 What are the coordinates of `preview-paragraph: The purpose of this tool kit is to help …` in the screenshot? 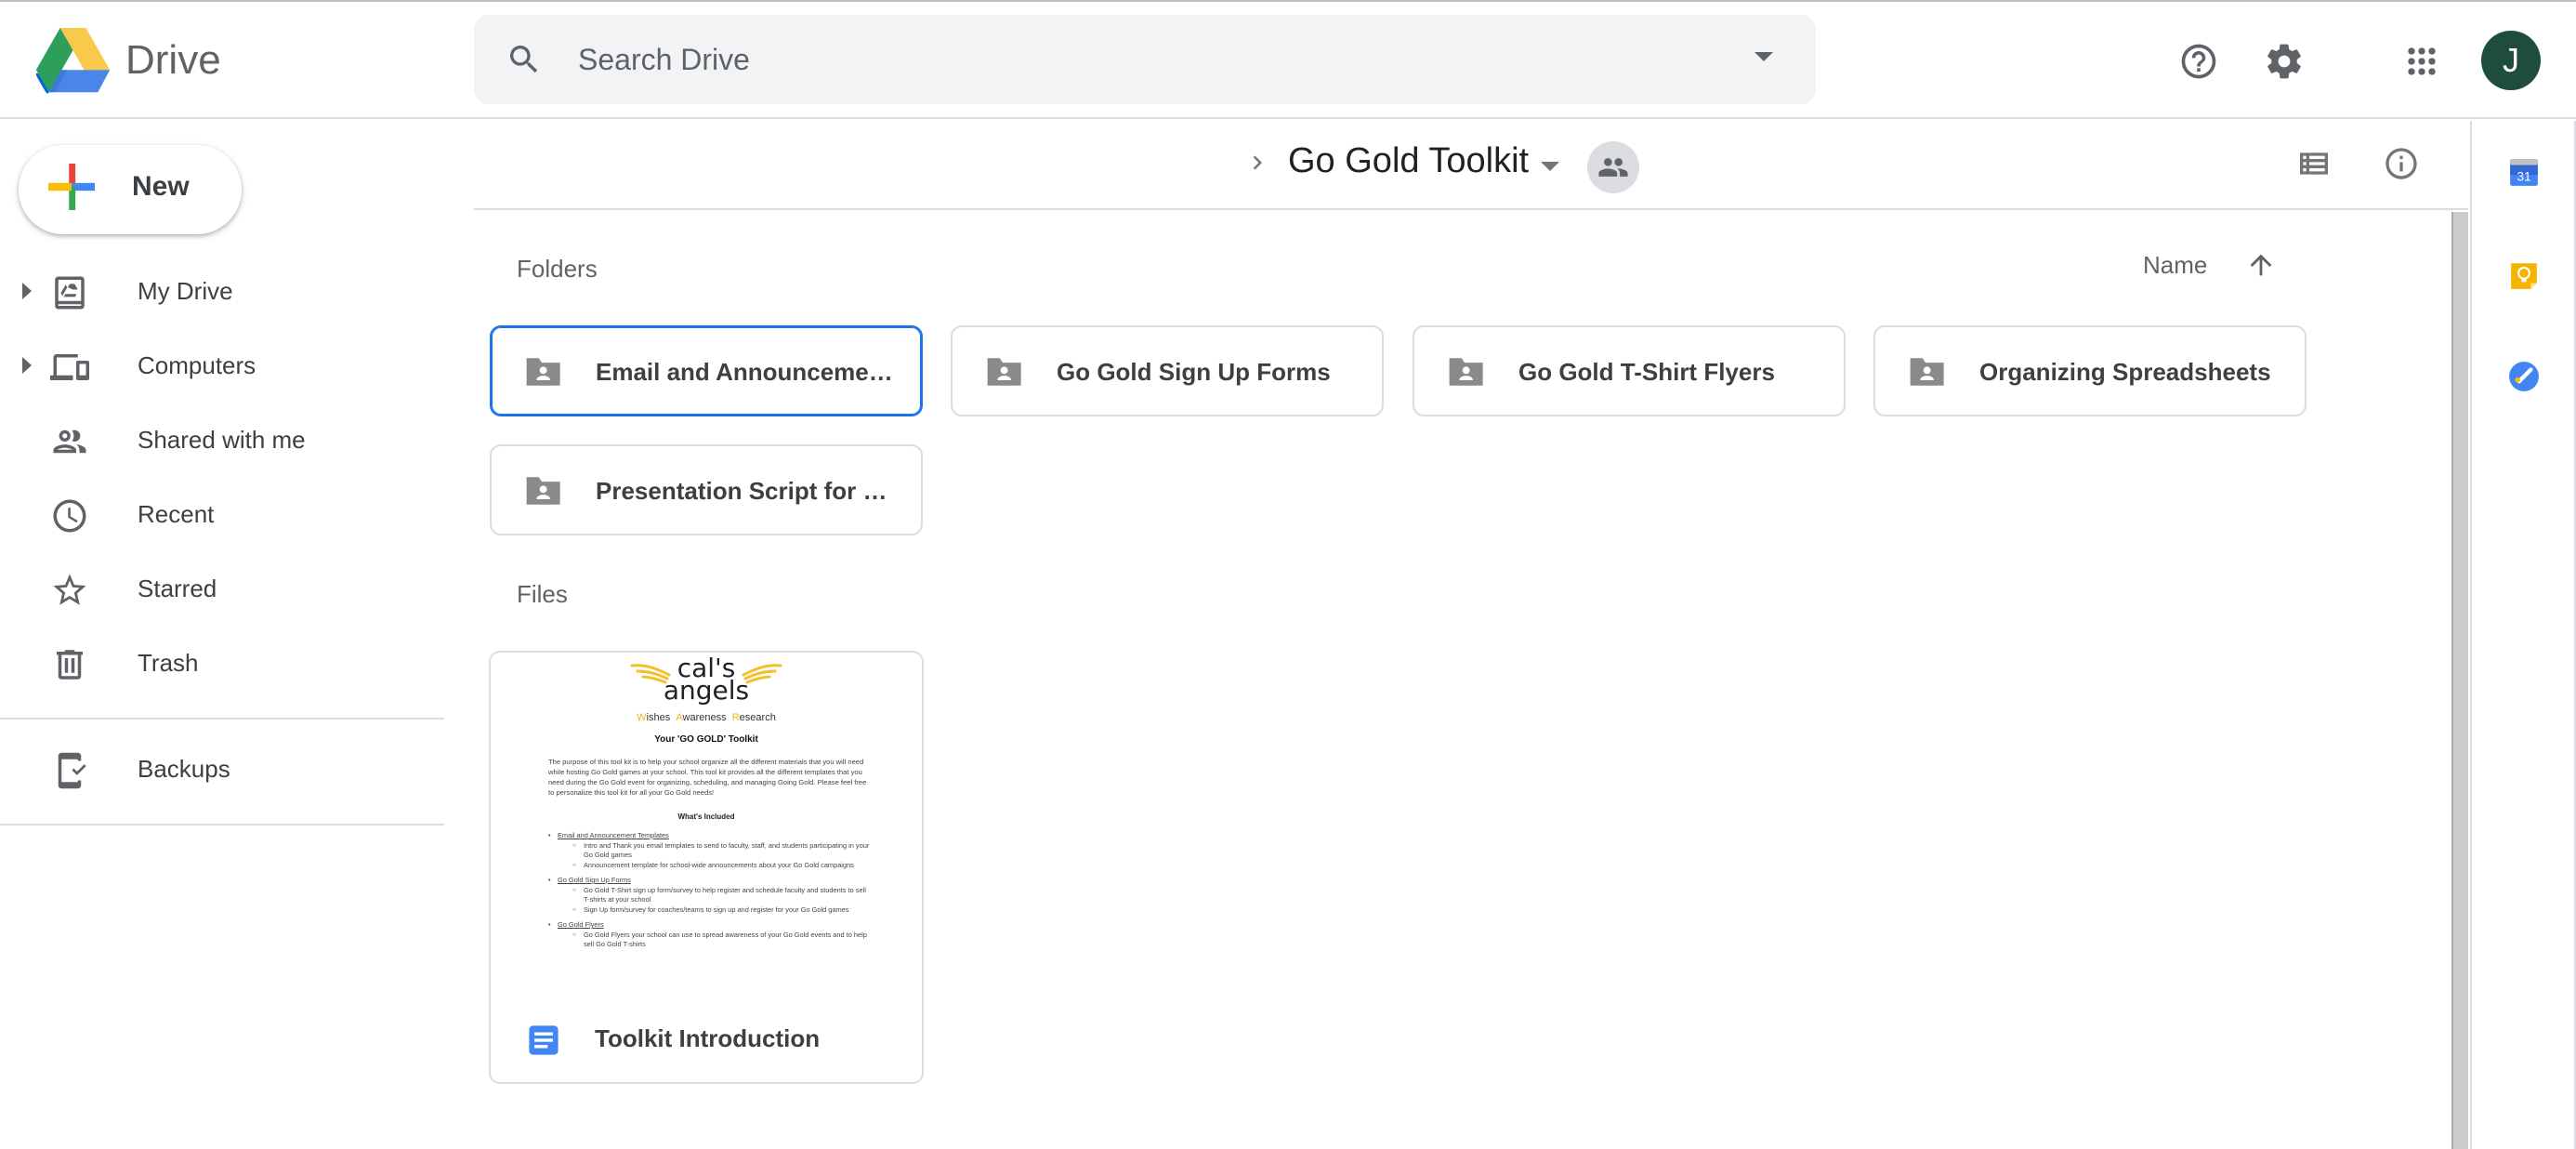 It's located at (707, 778).